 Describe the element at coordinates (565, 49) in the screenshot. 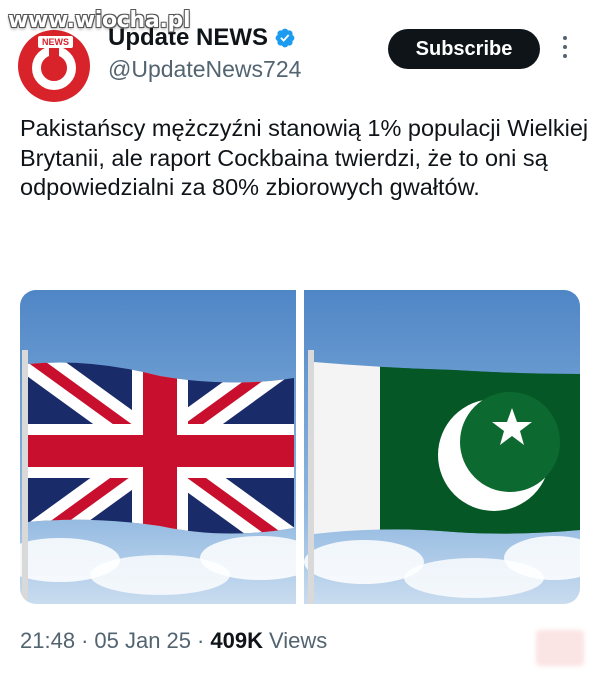

I see `more-options-icon` at that location.